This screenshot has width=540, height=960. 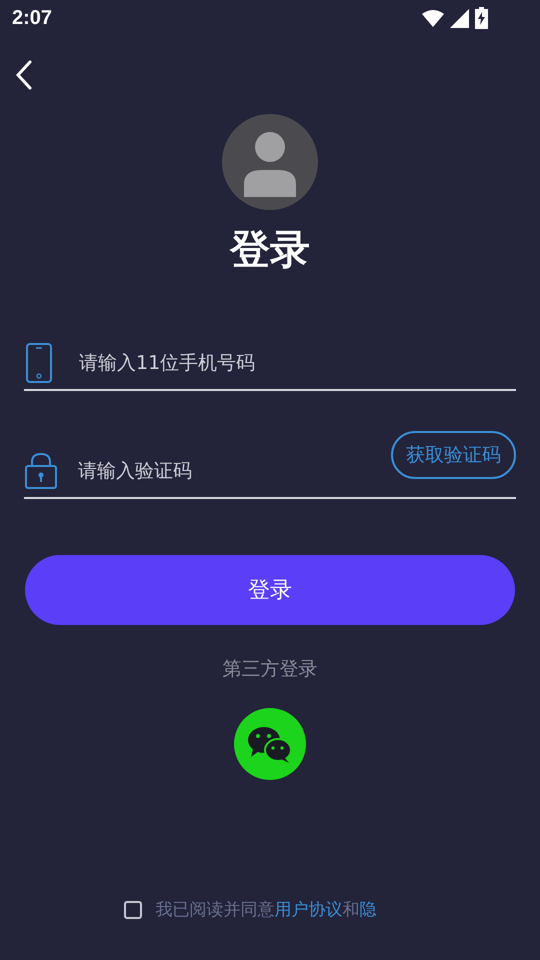 What do you see at coordinates (270, 743) in the screenshot?
I see `chat-bubbles-icon` at bounding box center [270, 743].